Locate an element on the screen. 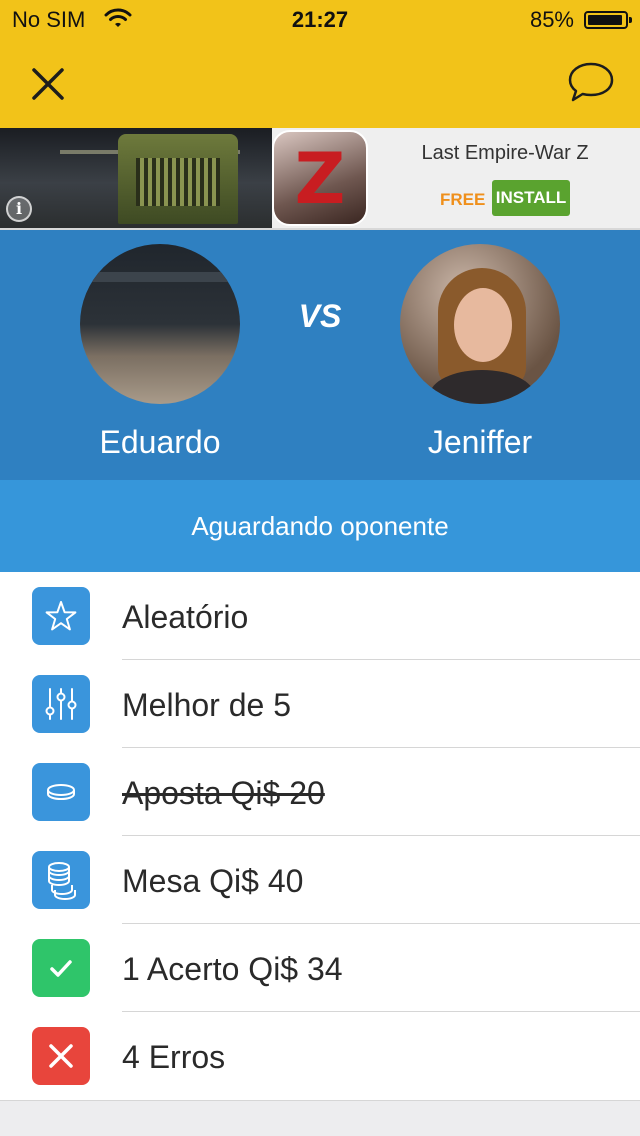 The image size is (640, 1136). list-item-correct: 1 Acerto Qi$ 34 is located at coordinates (320, 968).